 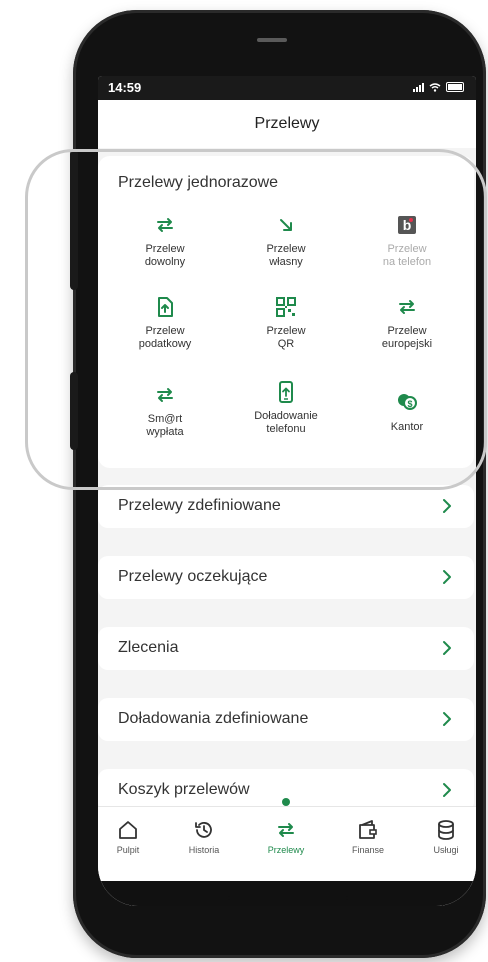 I want to click on status-icons, so click(x=438, y=87).